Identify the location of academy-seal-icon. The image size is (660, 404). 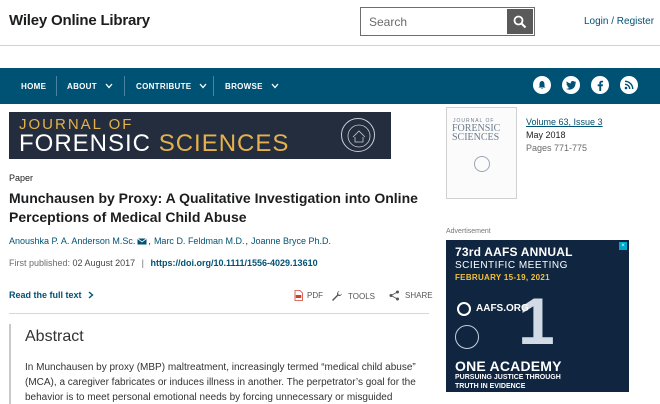
(358, 135).